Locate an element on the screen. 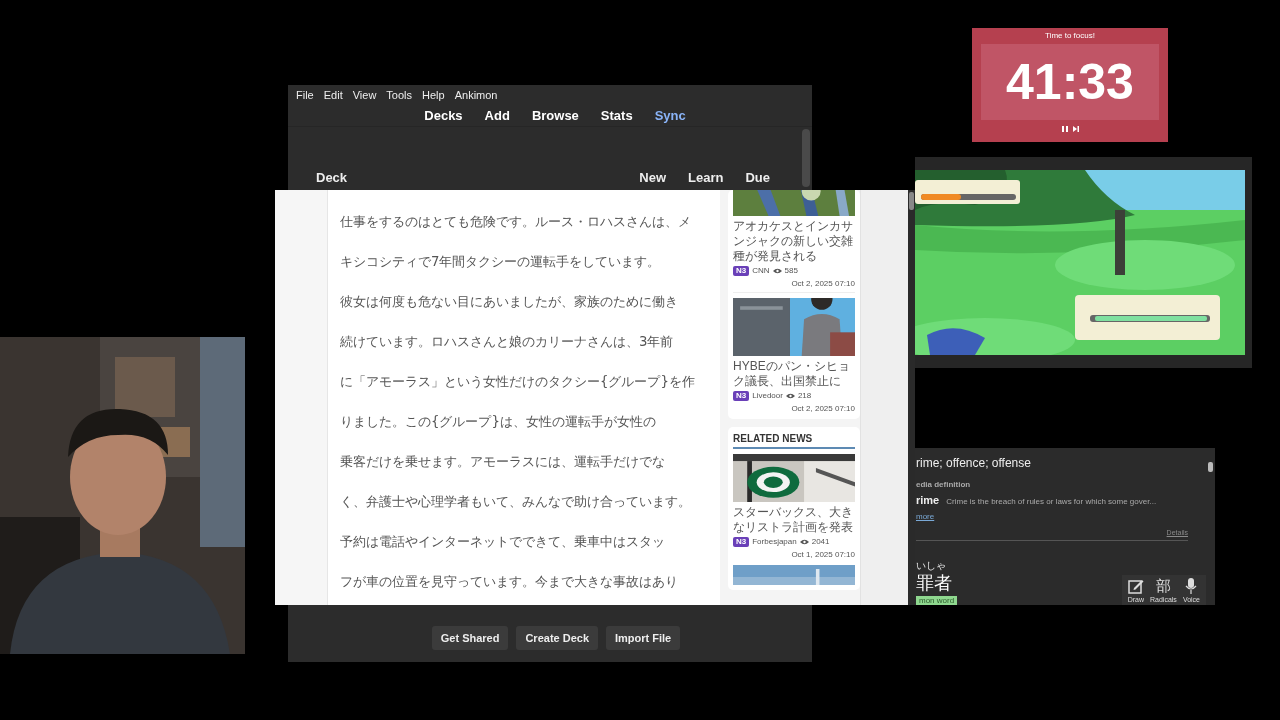 The image size is (1280, 720). nav-link: Browse is located at coordinates (555, 115).